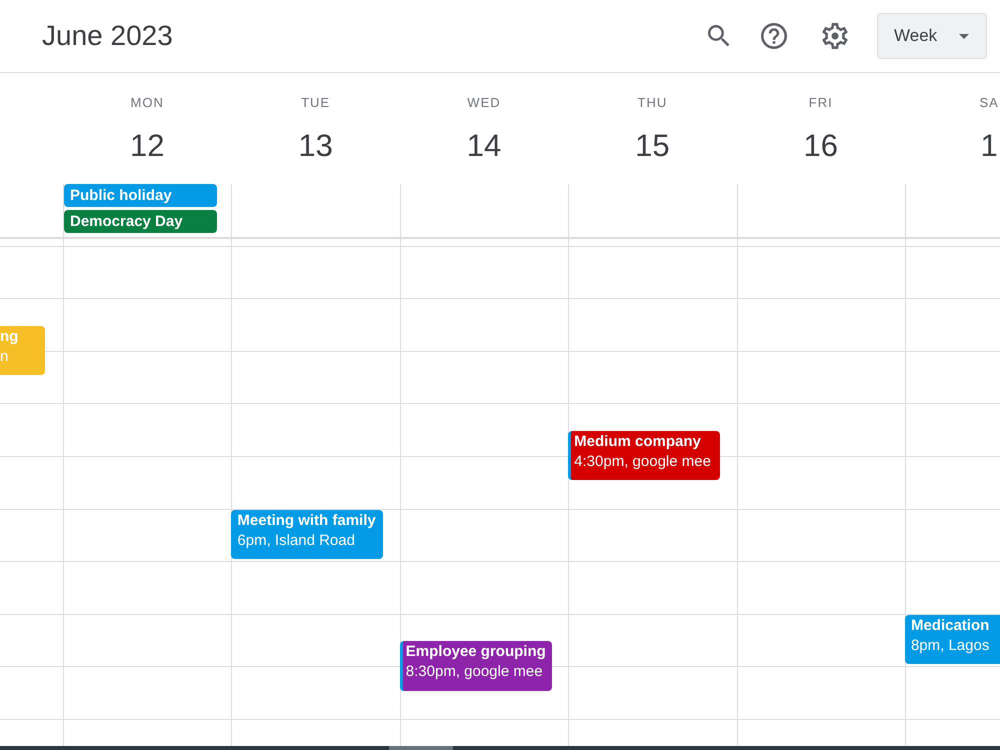  I want to click on event-title: ng, so click(9, 336).